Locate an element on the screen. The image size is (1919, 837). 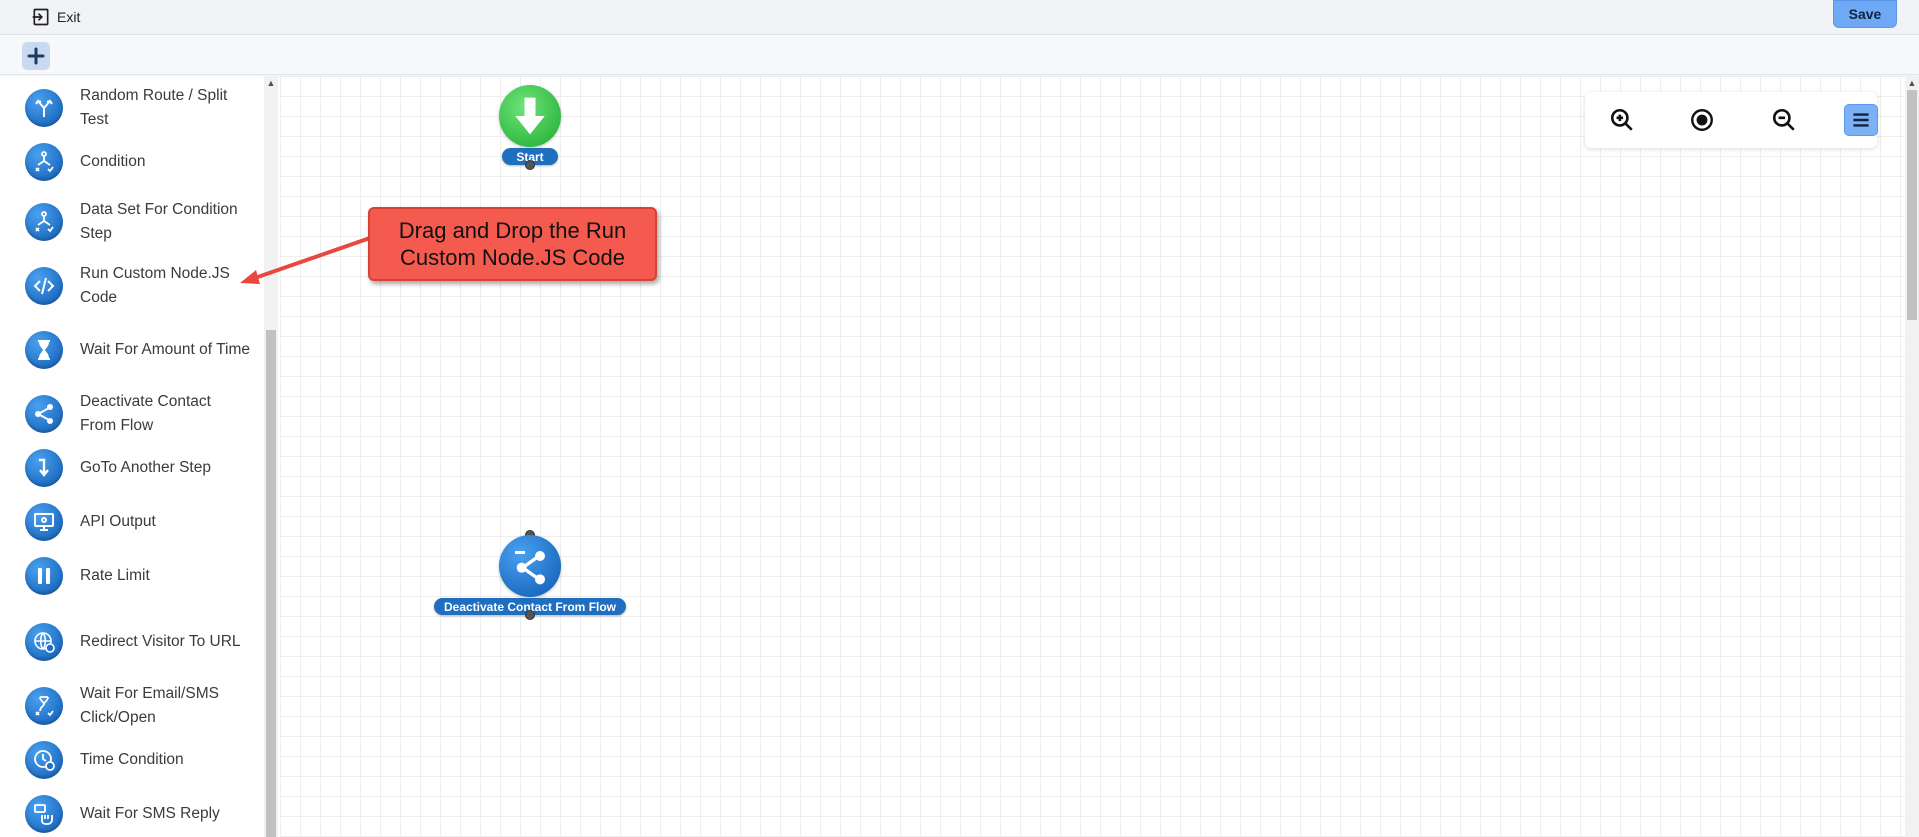
start-node is located at coordinates (530, 116).